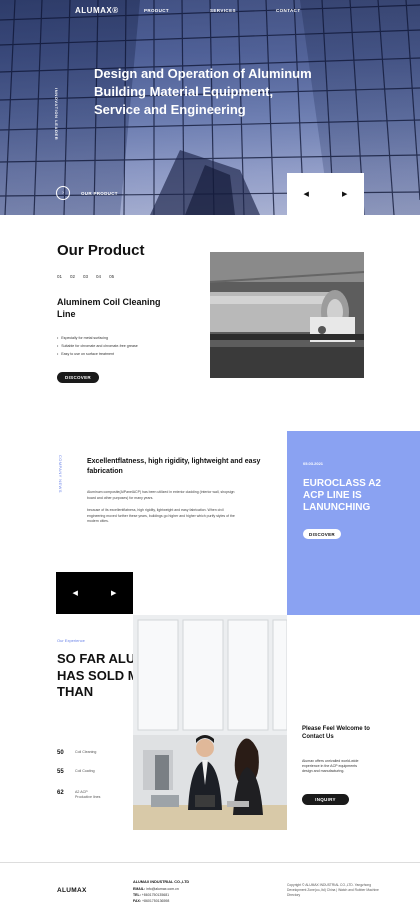  What do you see at coordinates (162, 889) in the screenshot?
I see `footer-email-value: info@alumax.com.cn` at bounding box center [162, 889].